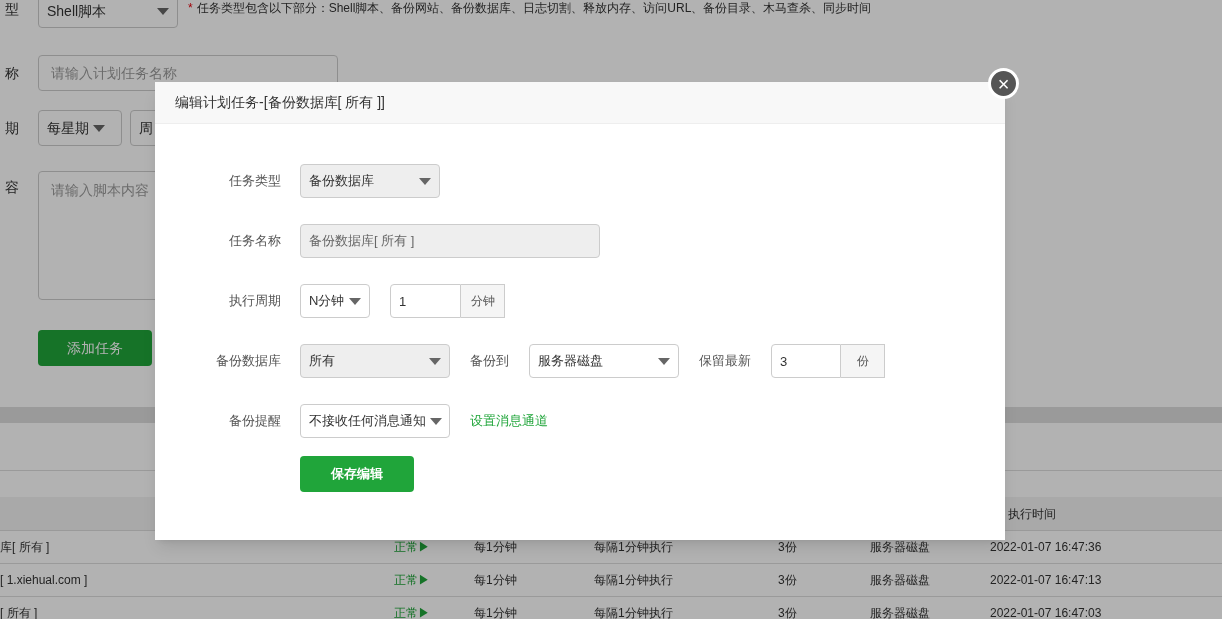 Image resolution: width=1222 pixels, height=619 pixels. Describe the element at coordinates (254, 421) in the screenshot. I see `field-label: 备份提醒` at that location.